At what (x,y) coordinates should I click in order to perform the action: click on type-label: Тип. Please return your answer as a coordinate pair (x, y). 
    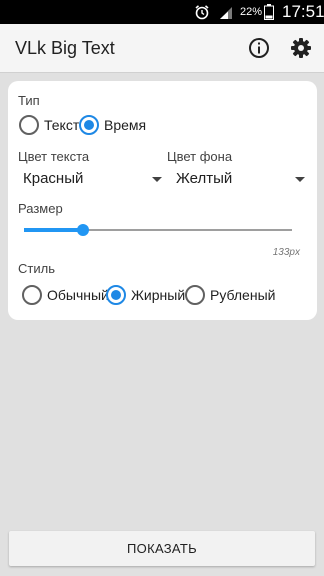
    Looking at the image, I should click on (29, 100).